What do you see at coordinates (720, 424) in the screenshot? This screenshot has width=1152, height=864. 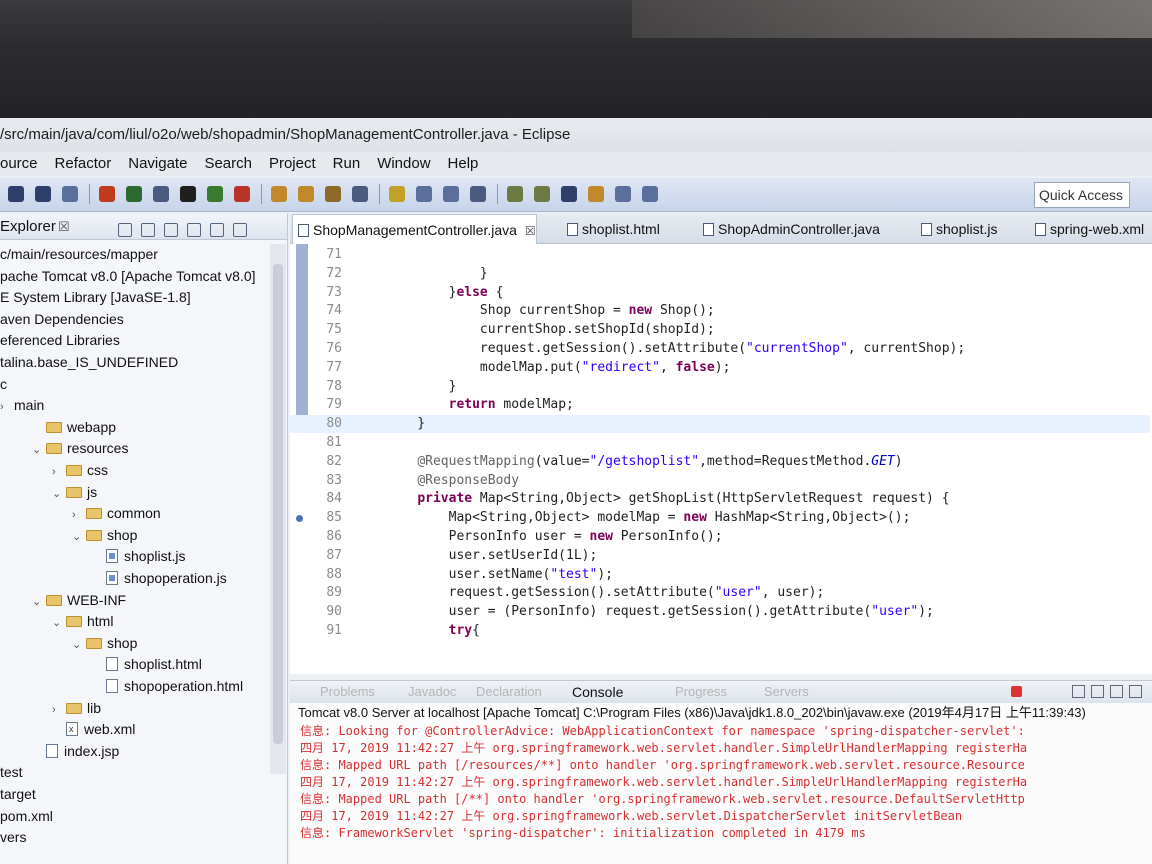 I see `code-line: 80 }` at bounding box center [720, 424].